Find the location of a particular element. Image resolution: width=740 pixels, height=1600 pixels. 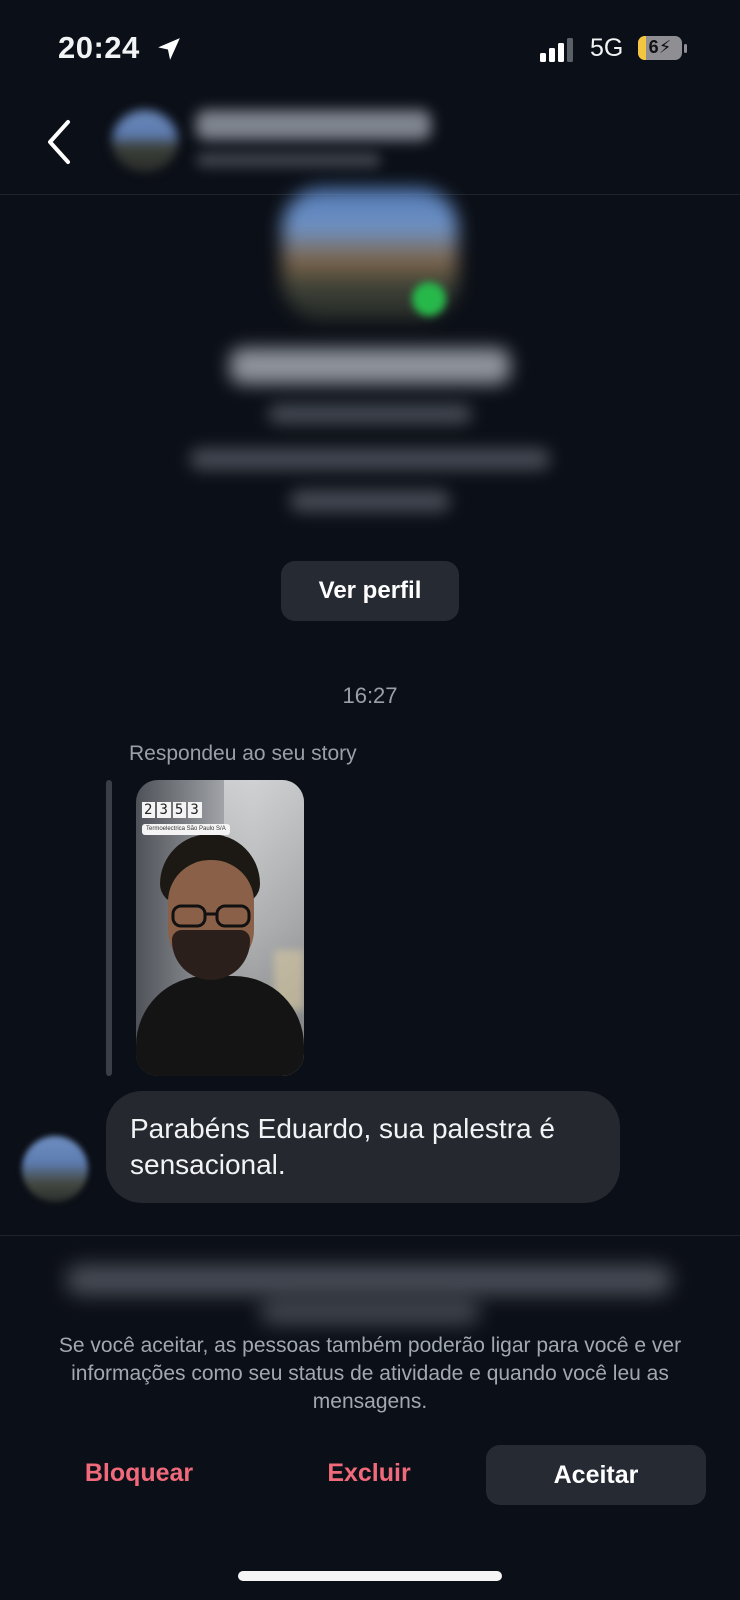

glasses-shape is located at coordinates (211, 916).